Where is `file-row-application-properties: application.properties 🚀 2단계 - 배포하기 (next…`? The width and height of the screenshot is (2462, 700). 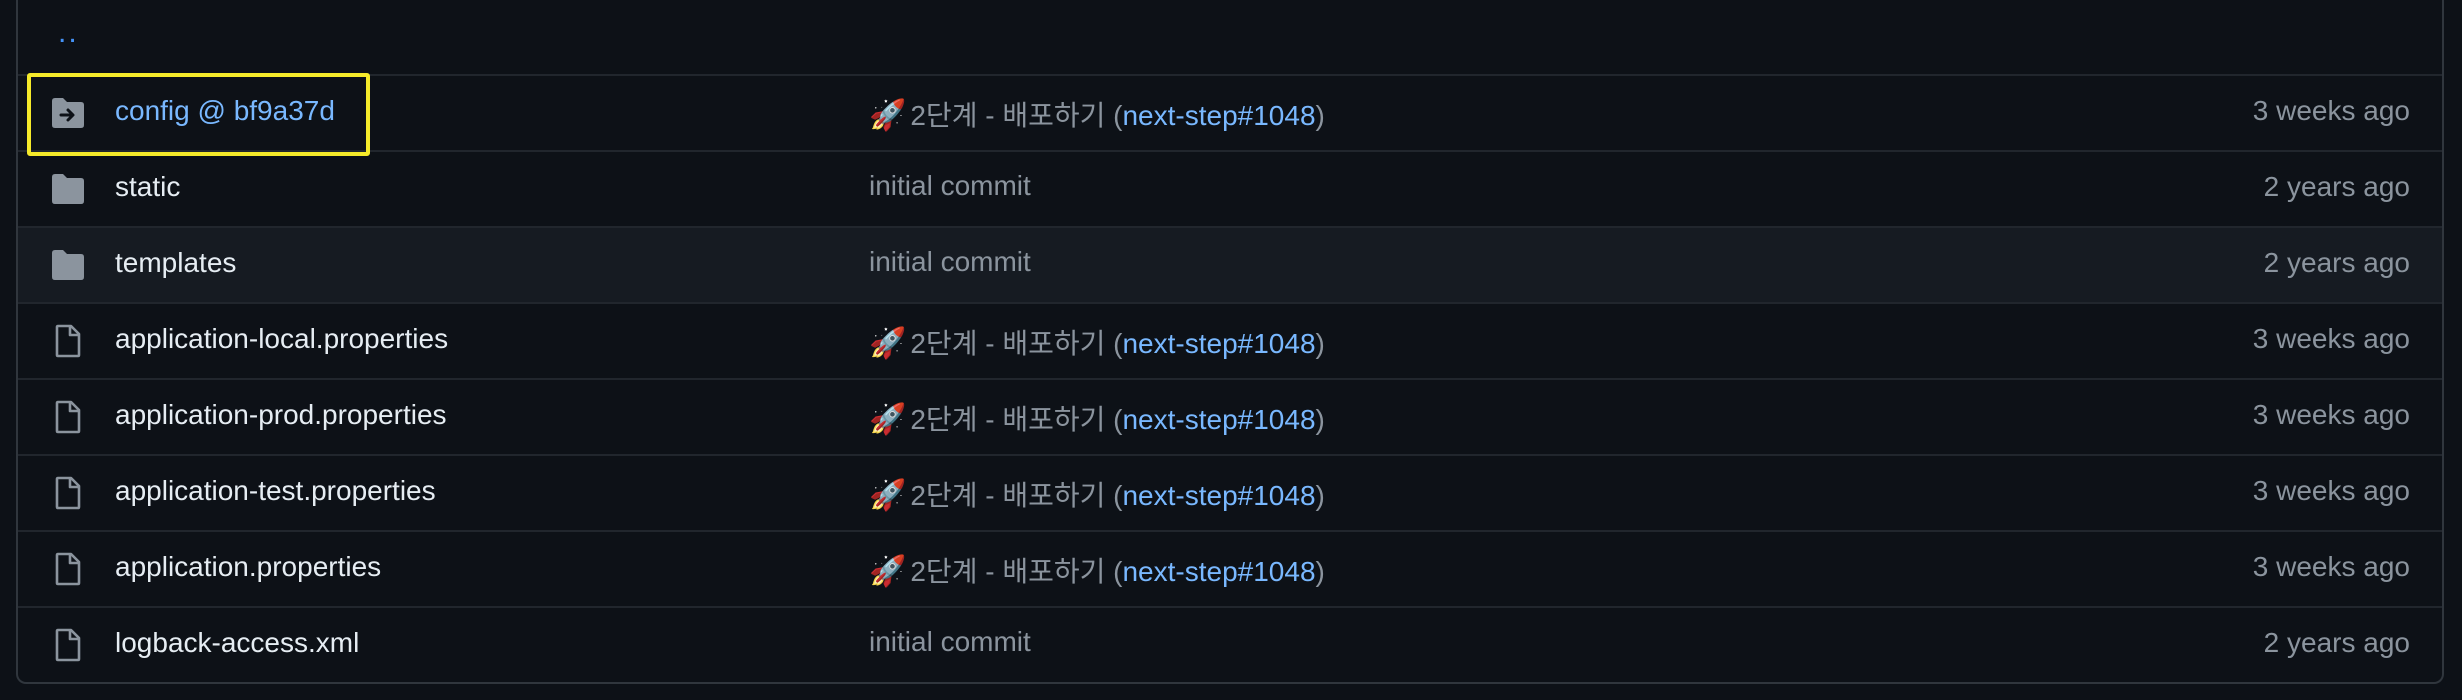 file-row-application-properties: application.properties 🚀 2단계 - 배포하기 (next… is located at coordinates (1230, 568).